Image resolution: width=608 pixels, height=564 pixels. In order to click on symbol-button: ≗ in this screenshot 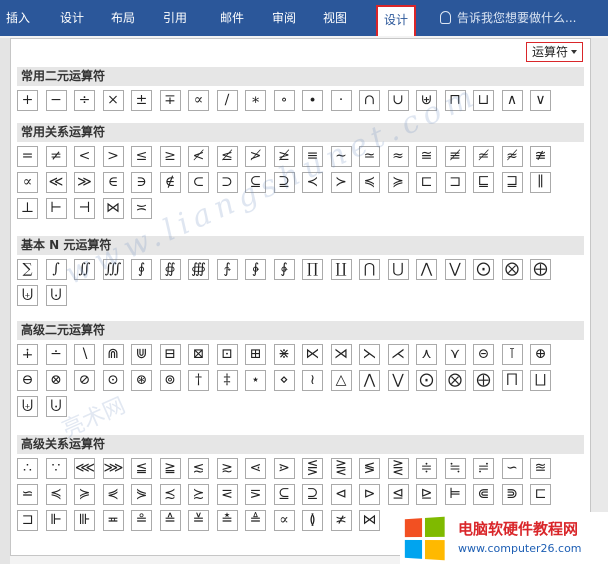, I will do `click(141, 520)`.